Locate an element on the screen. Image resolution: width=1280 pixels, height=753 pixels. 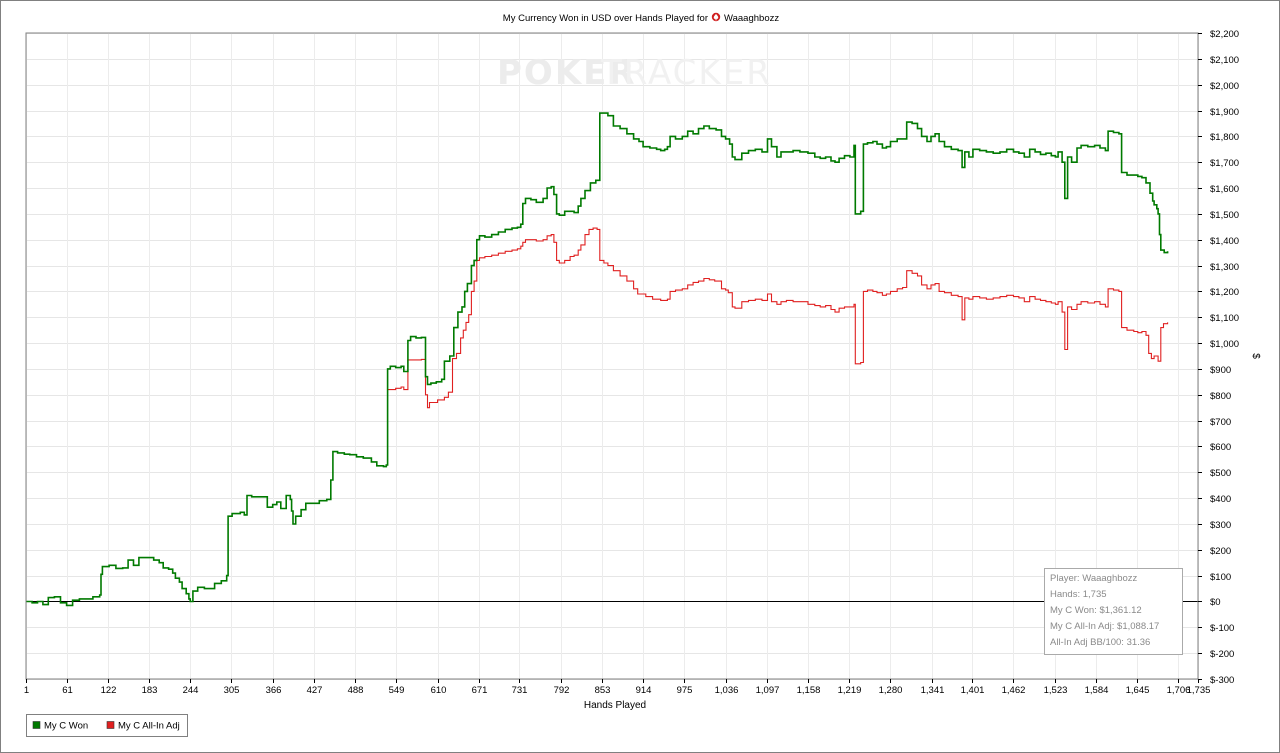
x-axis-title: Hands Played is located at coordinates (615, 705).